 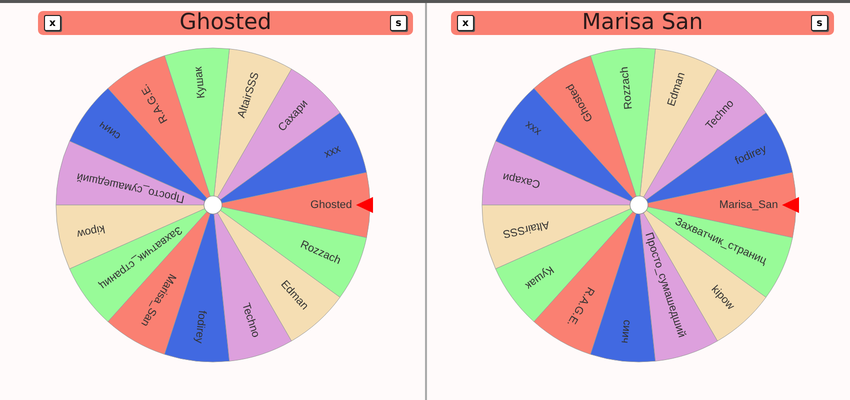 What do you see at coordinates (250, 321) in the screenshot?
I see `segment-label: Techno` at bounding box center [250, 321].